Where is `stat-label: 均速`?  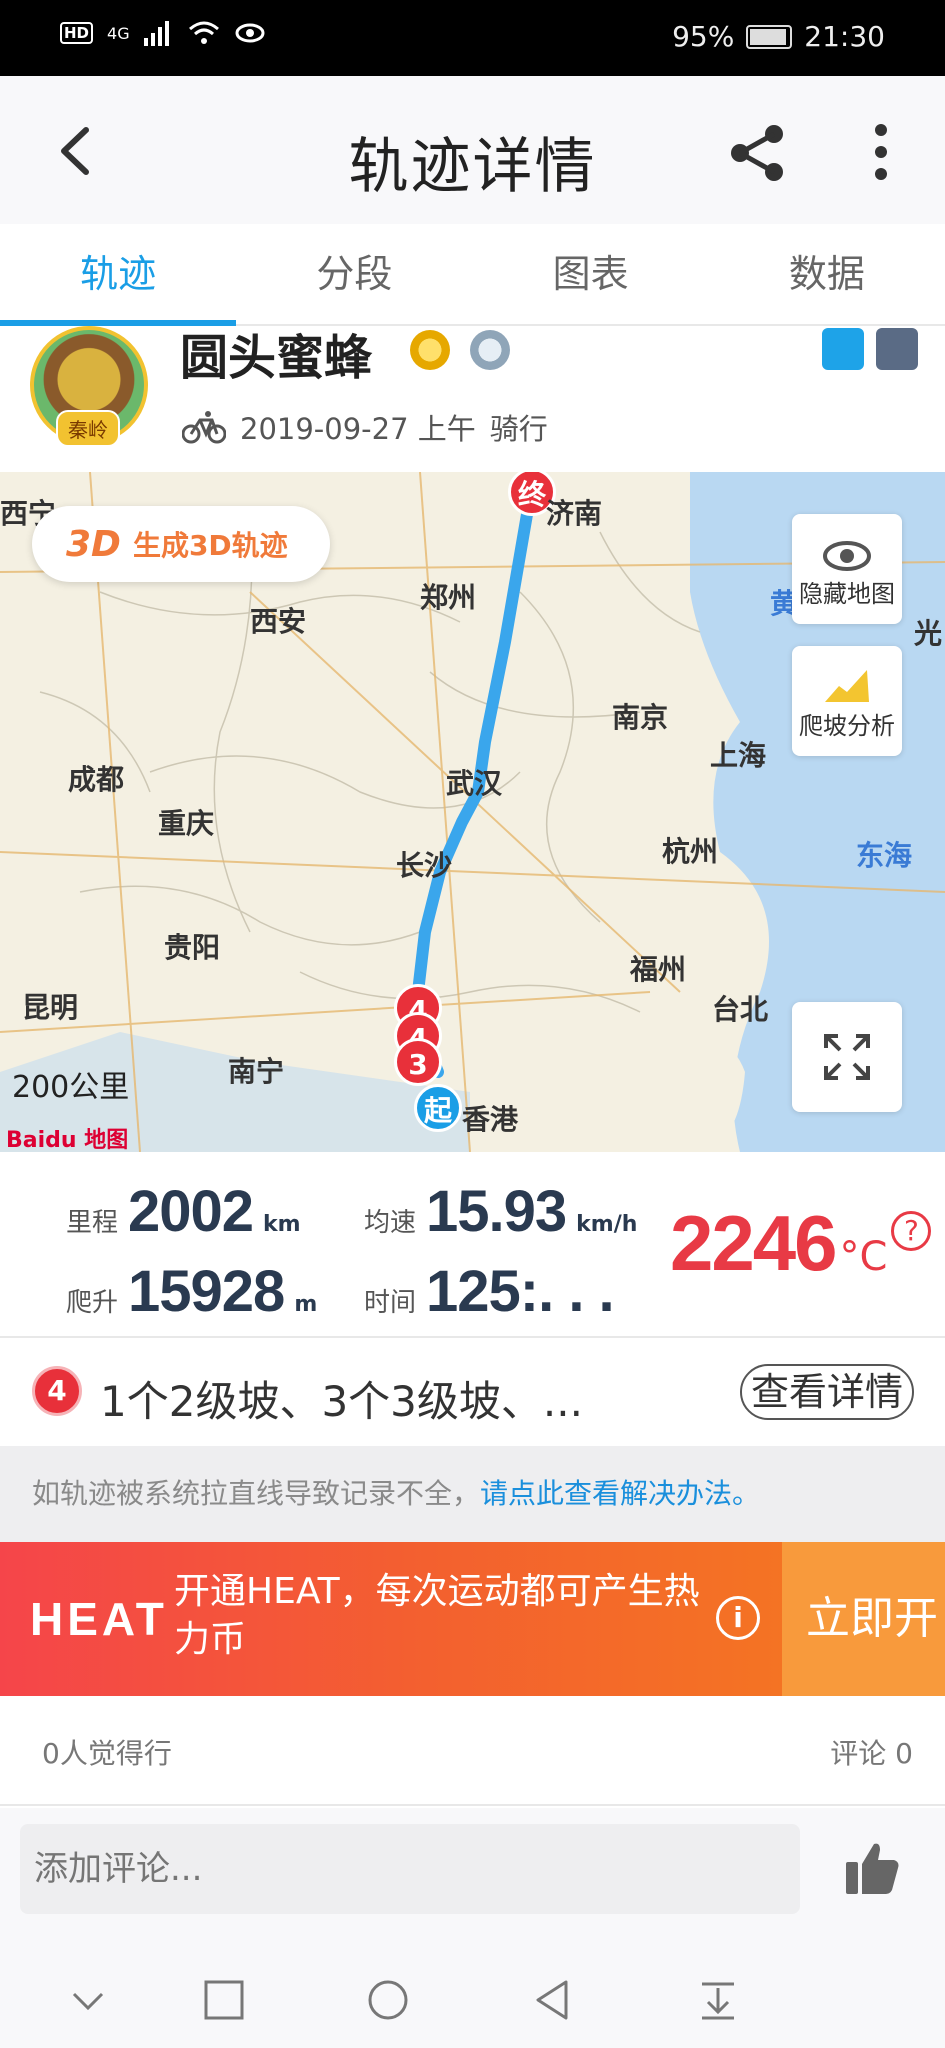
stat-label: 均速 is located at coordinates (390, 1223).